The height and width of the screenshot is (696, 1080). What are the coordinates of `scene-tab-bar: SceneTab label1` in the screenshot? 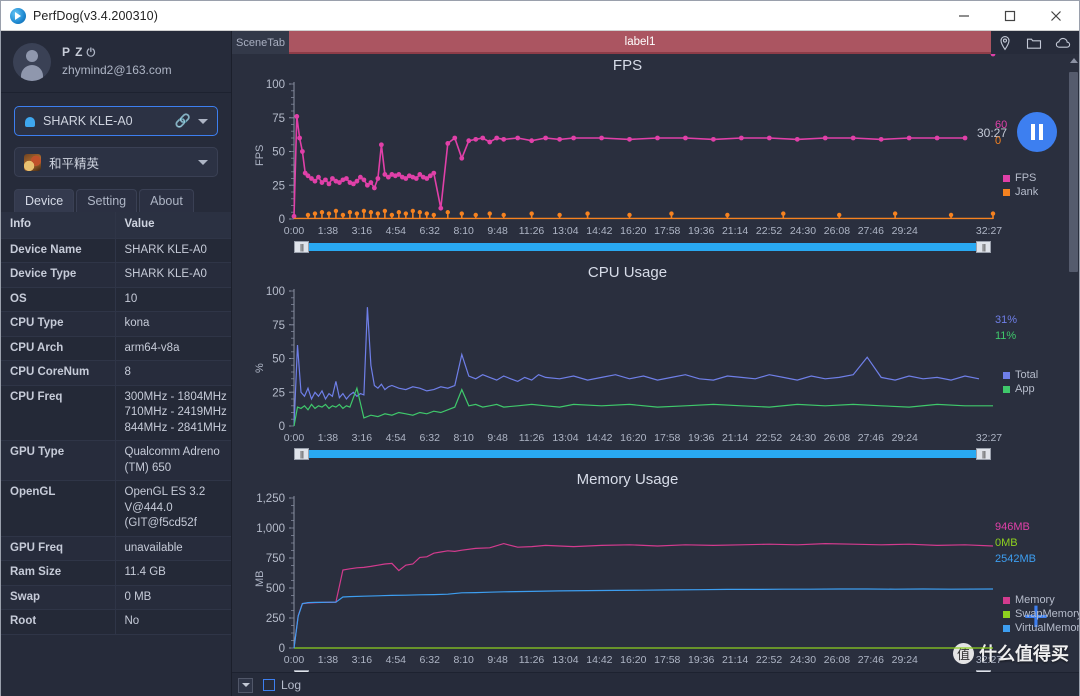 It's located at (655, 42).